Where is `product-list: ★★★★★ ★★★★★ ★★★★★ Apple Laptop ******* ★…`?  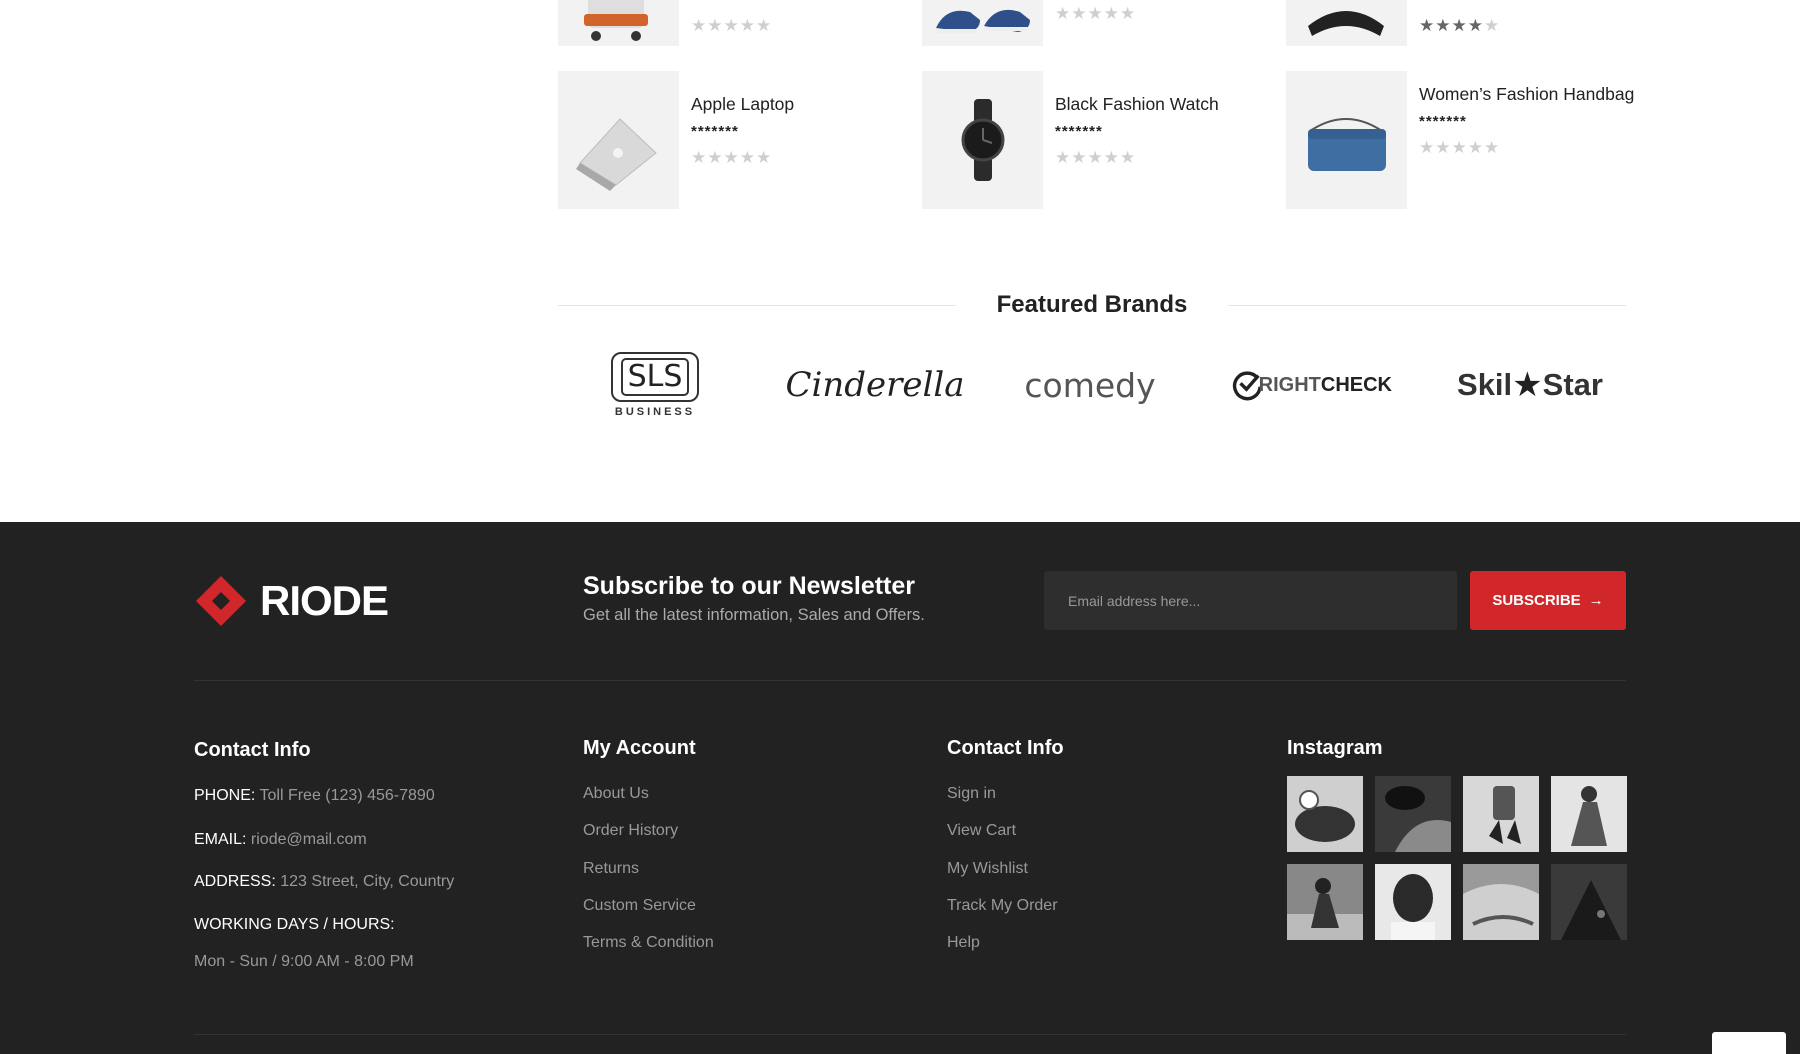 product-list: ★★★★★ ★★★★★ ★★★★★ Apple Laptop ******* ★… is located at coordinates (1096, 105).